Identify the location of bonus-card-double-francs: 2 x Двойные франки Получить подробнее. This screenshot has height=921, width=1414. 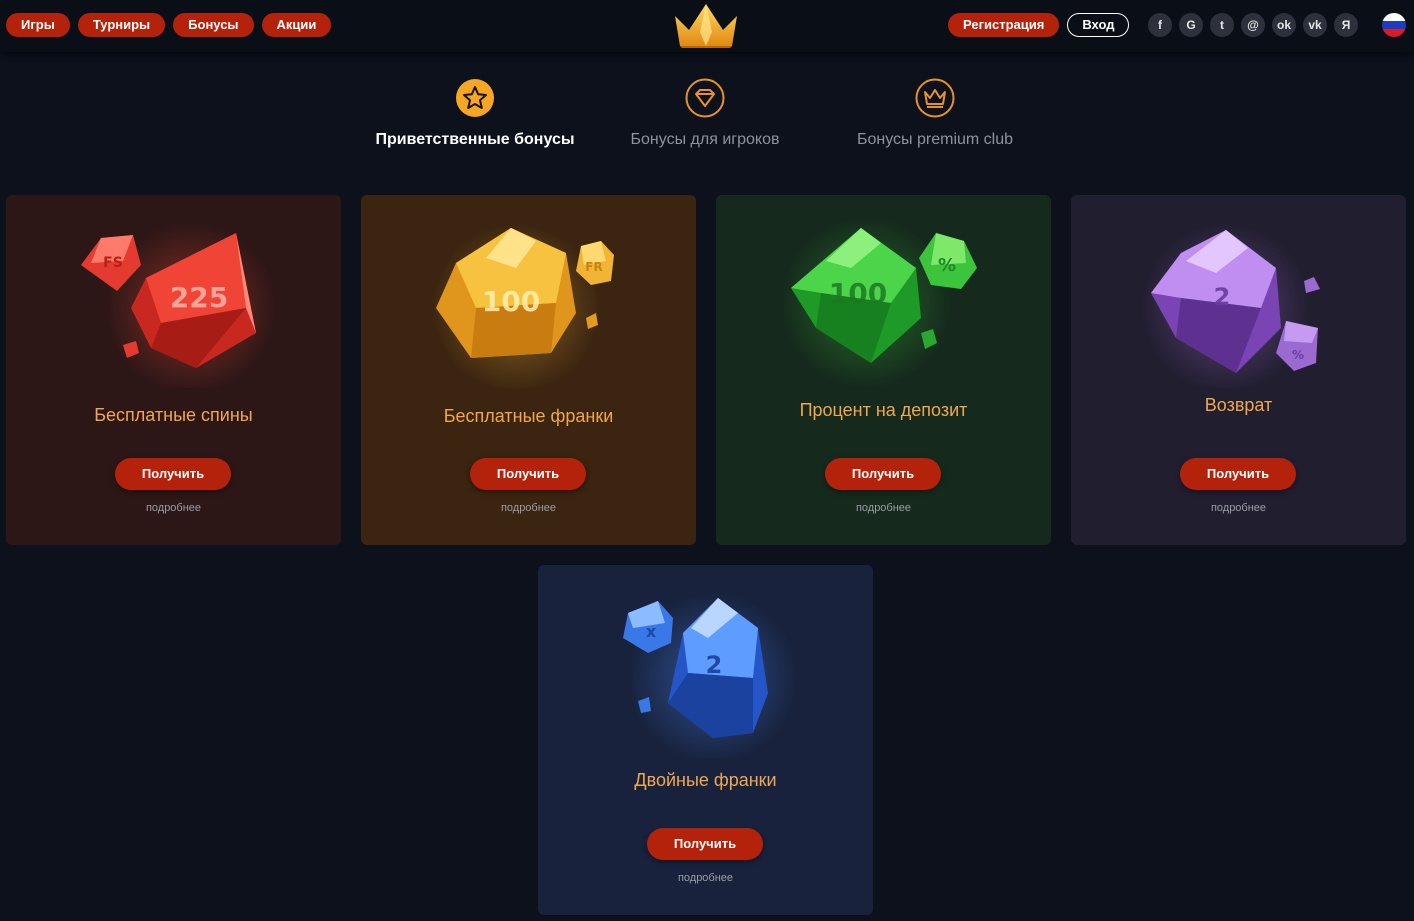
(705, 740).